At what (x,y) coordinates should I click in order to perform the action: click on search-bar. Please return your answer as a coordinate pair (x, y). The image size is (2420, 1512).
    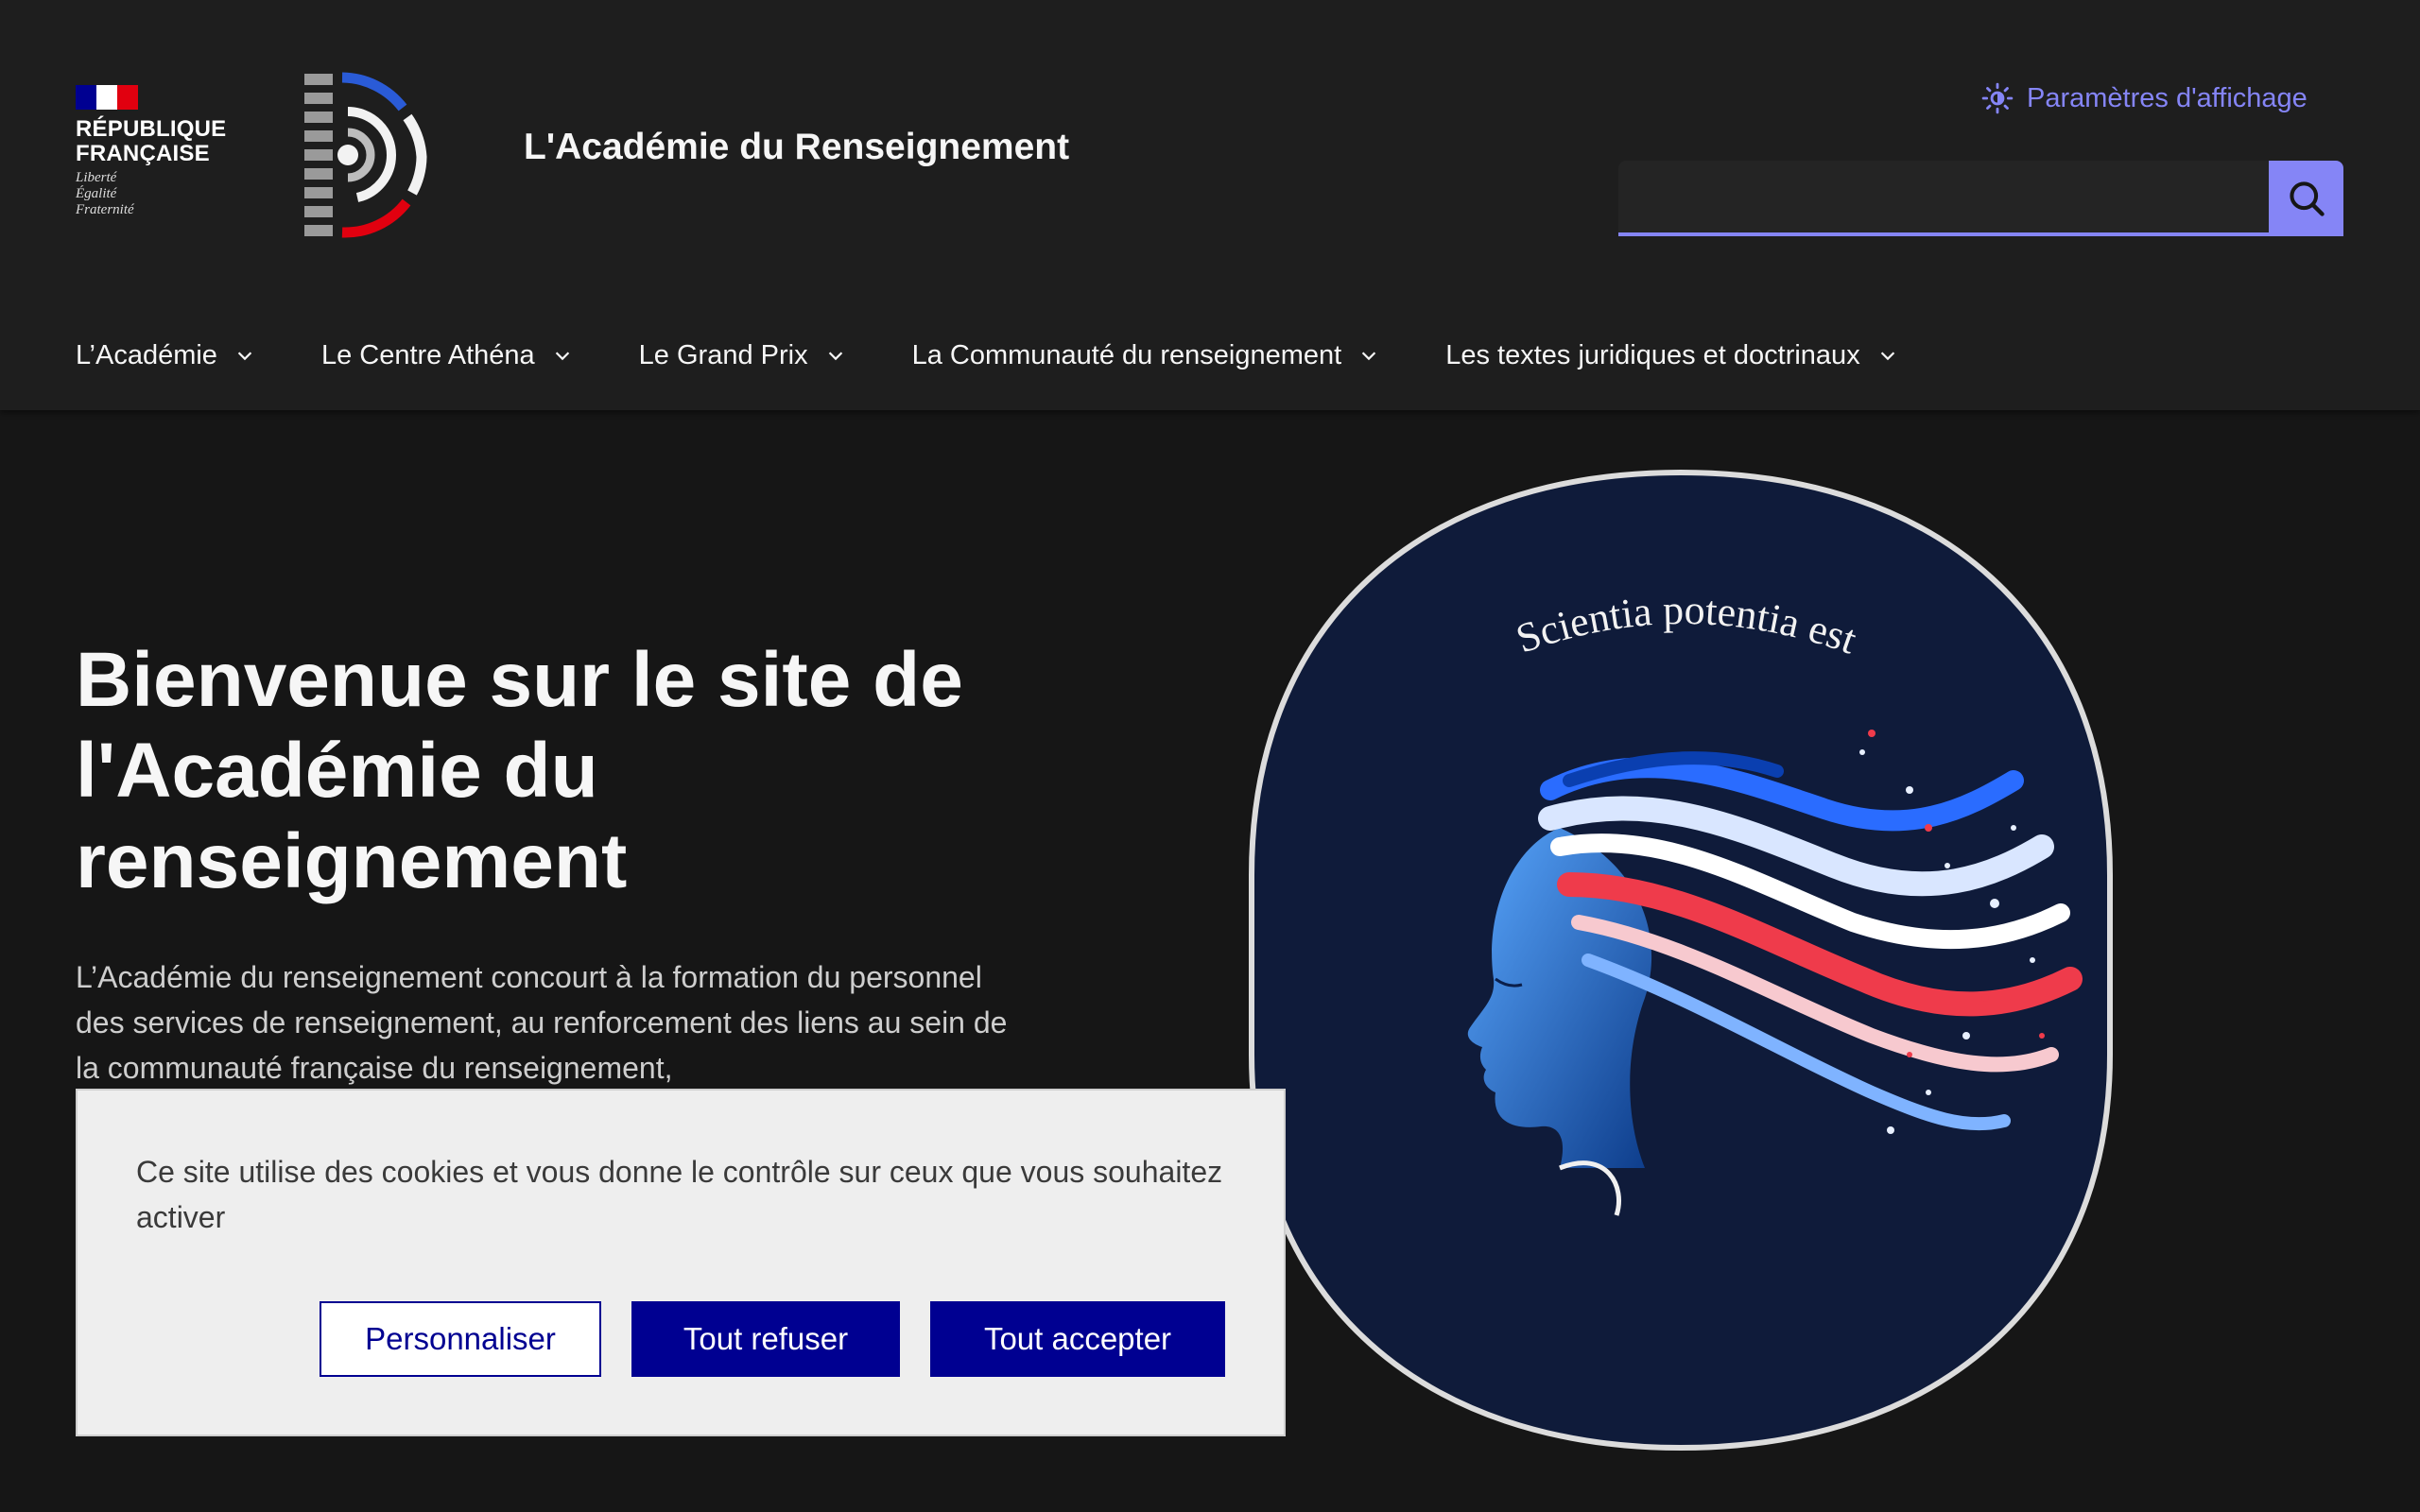
    Looking at the image, I should click on (1980, 198).